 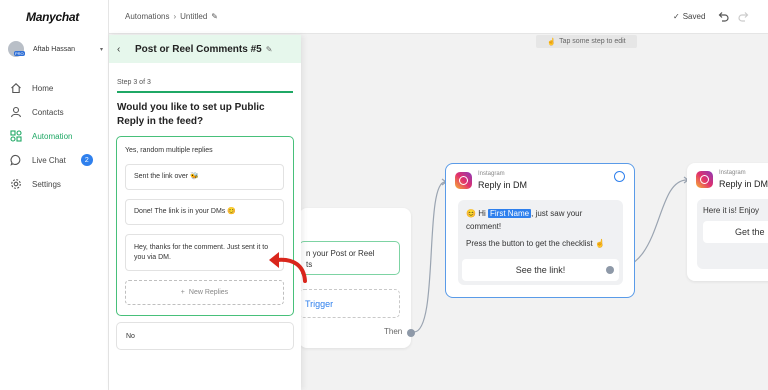 What do you see at coordinates (676, 16) in the screenshot?
I see `check-icon: ✓` at bounding box center [676, 16].